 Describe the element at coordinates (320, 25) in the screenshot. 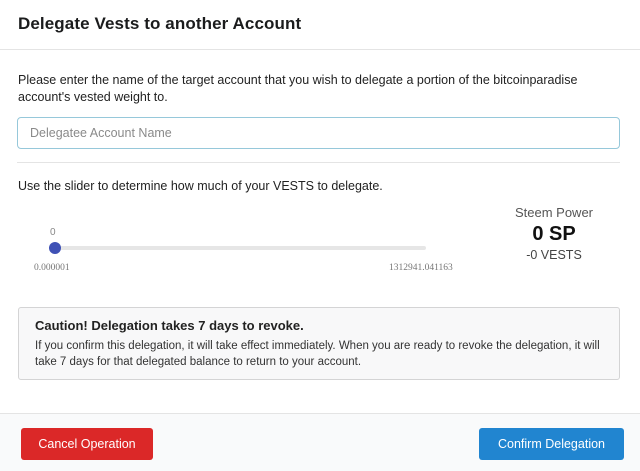

I see `modal-header: Delegate Vests to another Account` at that location.